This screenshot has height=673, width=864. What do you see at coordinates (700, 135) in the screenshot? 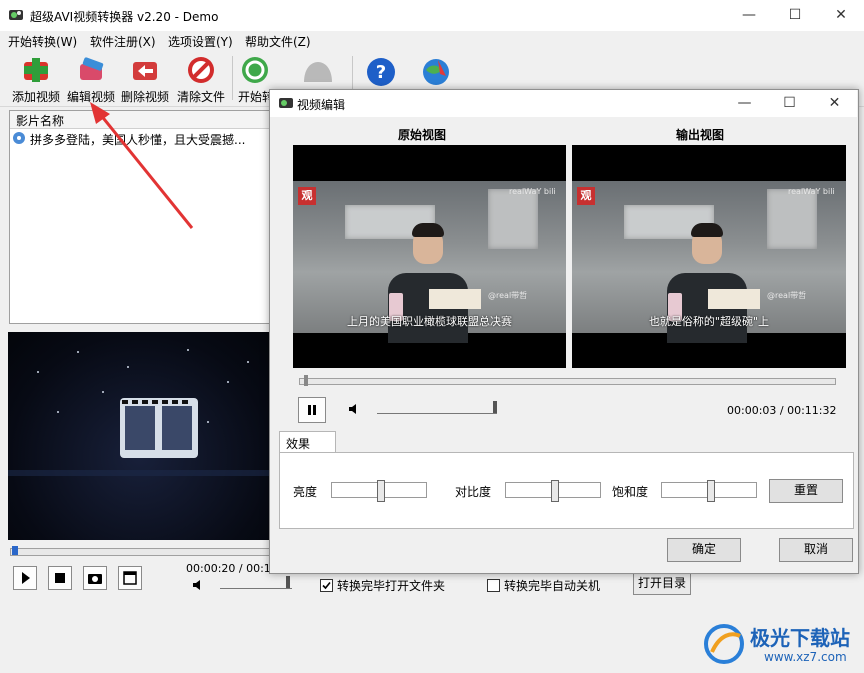
I see `output-view-heading: 输出视图` at bounding box center [700, 135].